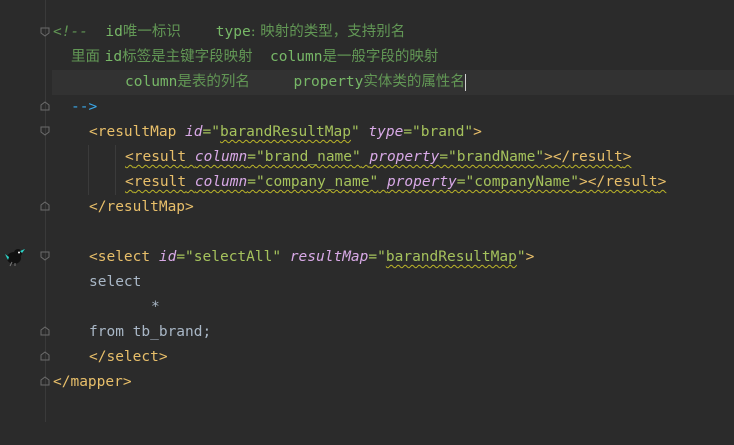 This screenshot has width=734, height=445. Describe the element at coordinates (386, 132) in the screenshot. I see `attribute-name: type` at that location.